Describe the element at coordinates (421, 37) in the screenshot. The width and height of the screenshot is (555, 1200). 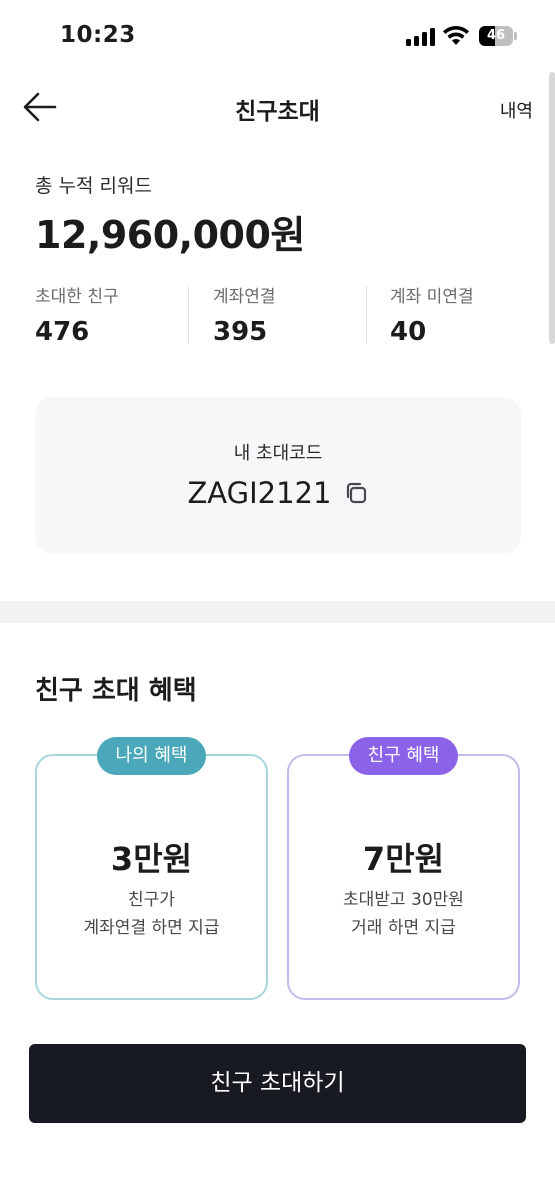
I see `cellular-signal-icon` at that location.